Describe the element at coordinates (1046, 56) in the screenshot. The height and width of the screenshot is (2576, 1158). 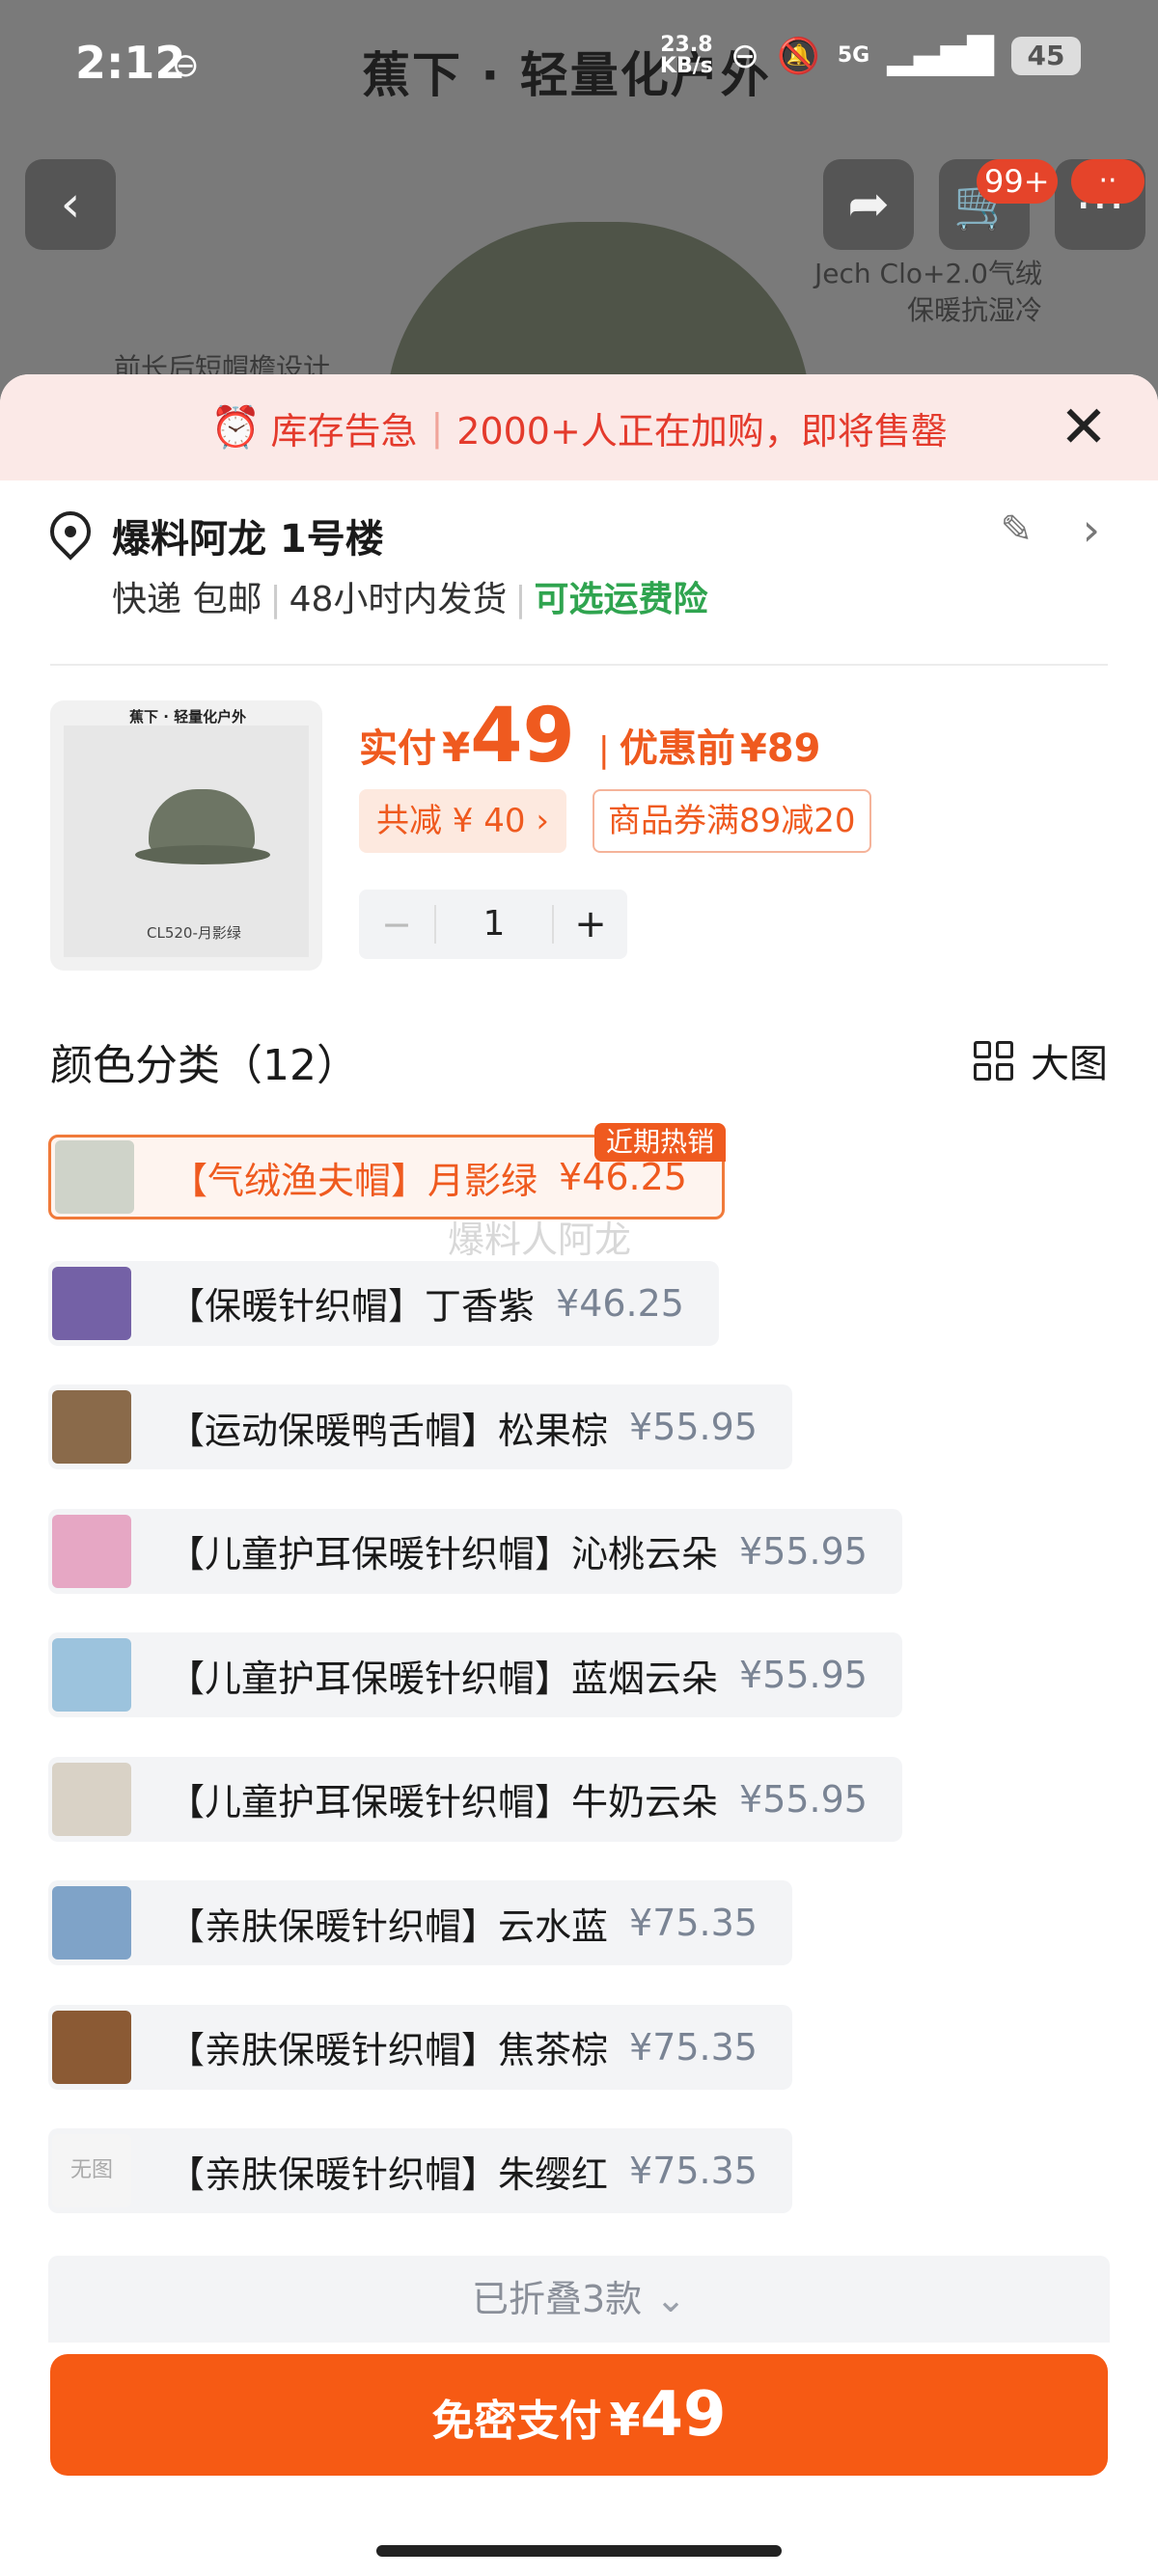
I see `battery-icon: 45` at that location.